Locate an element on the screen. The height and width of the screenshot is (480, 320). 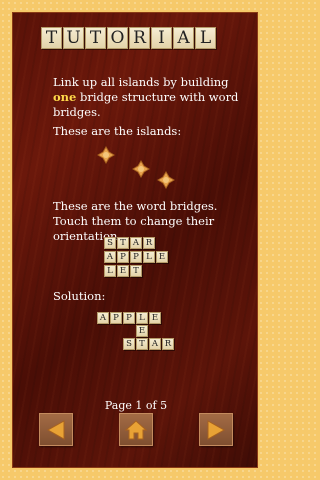
next-button is located at coordinates (216, 429).